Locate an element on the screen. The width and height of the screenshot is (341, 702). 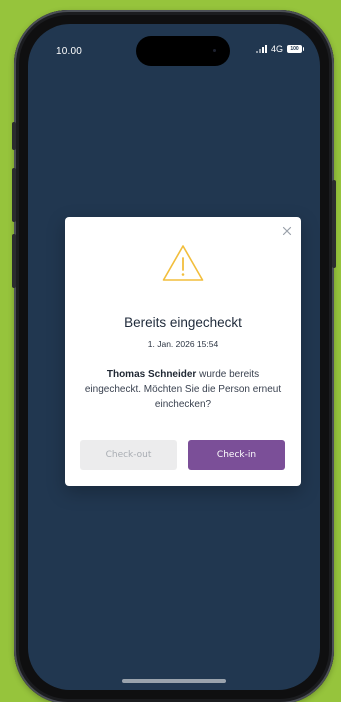
battery-icon: 100 is located at coordinates (295, 49).